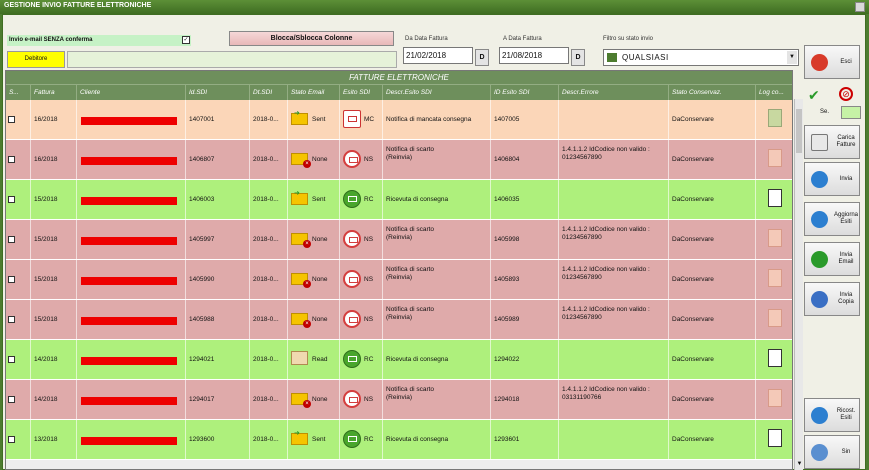 The height and width of the screenshot is (470, 869). What do you see at coordinates (832, 219) in the screenshot?
I see `aggiorna-esiti-button: Aggiorna Esiti` at bounding box center [832, 219].